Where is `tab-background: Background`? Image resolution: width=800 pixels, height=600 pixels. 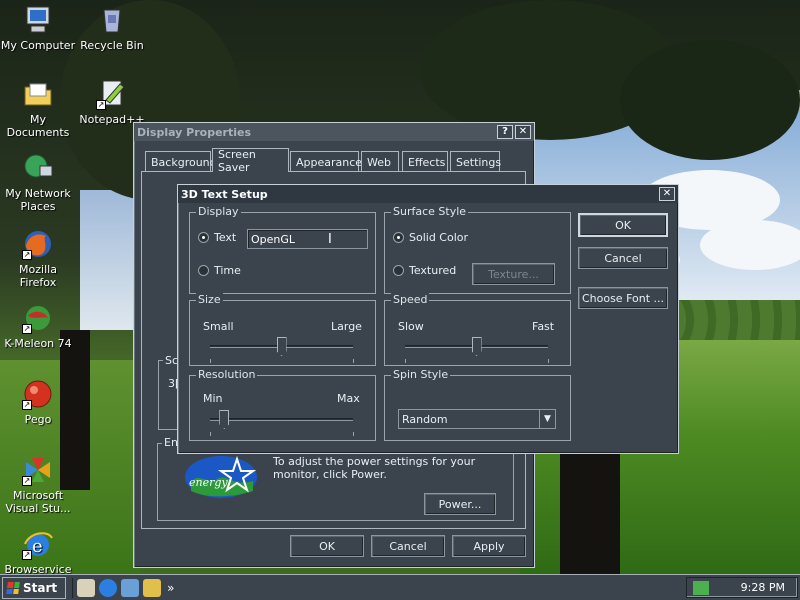 tab-background: Background is located at coordinates (181, 161).